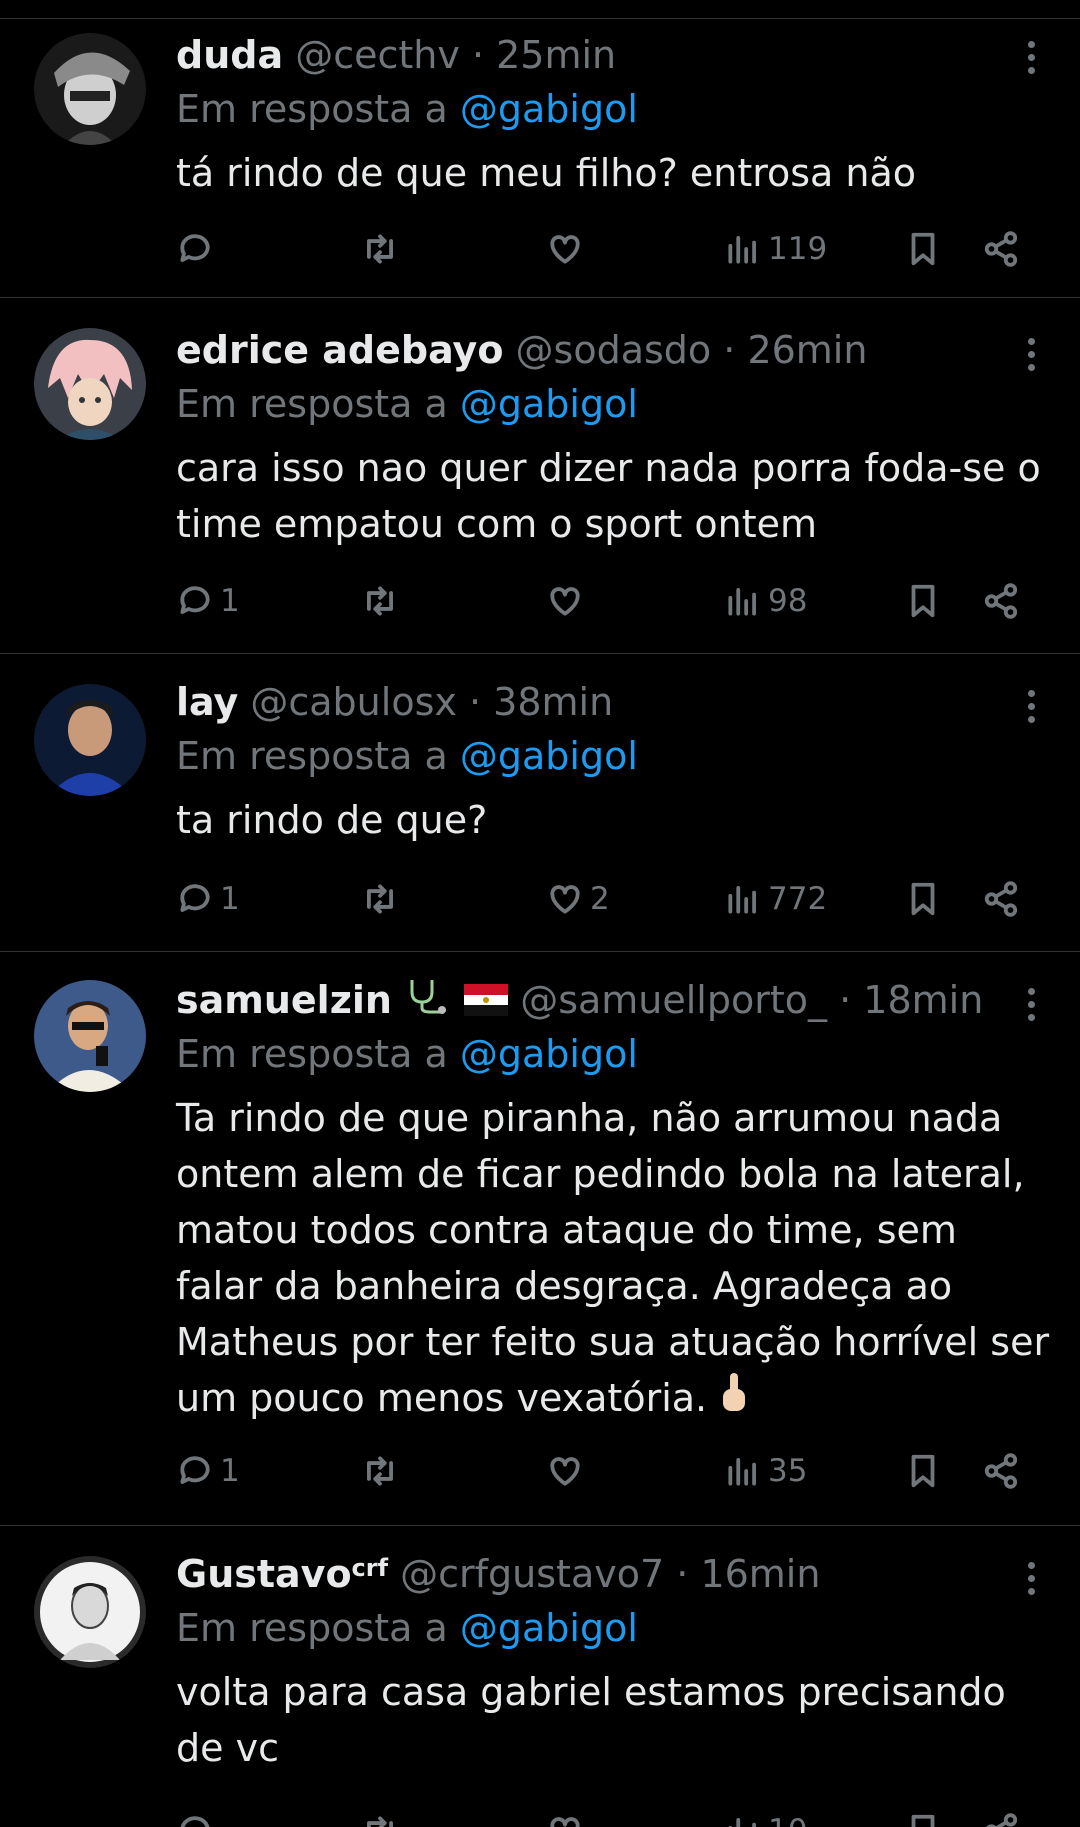 The width and height of the screenshot is (1080, 1827). What do you see at coordinates (923, 1000) in the screenshot?
I see `timestamp: 18min` at bounding box center [923, 1000].